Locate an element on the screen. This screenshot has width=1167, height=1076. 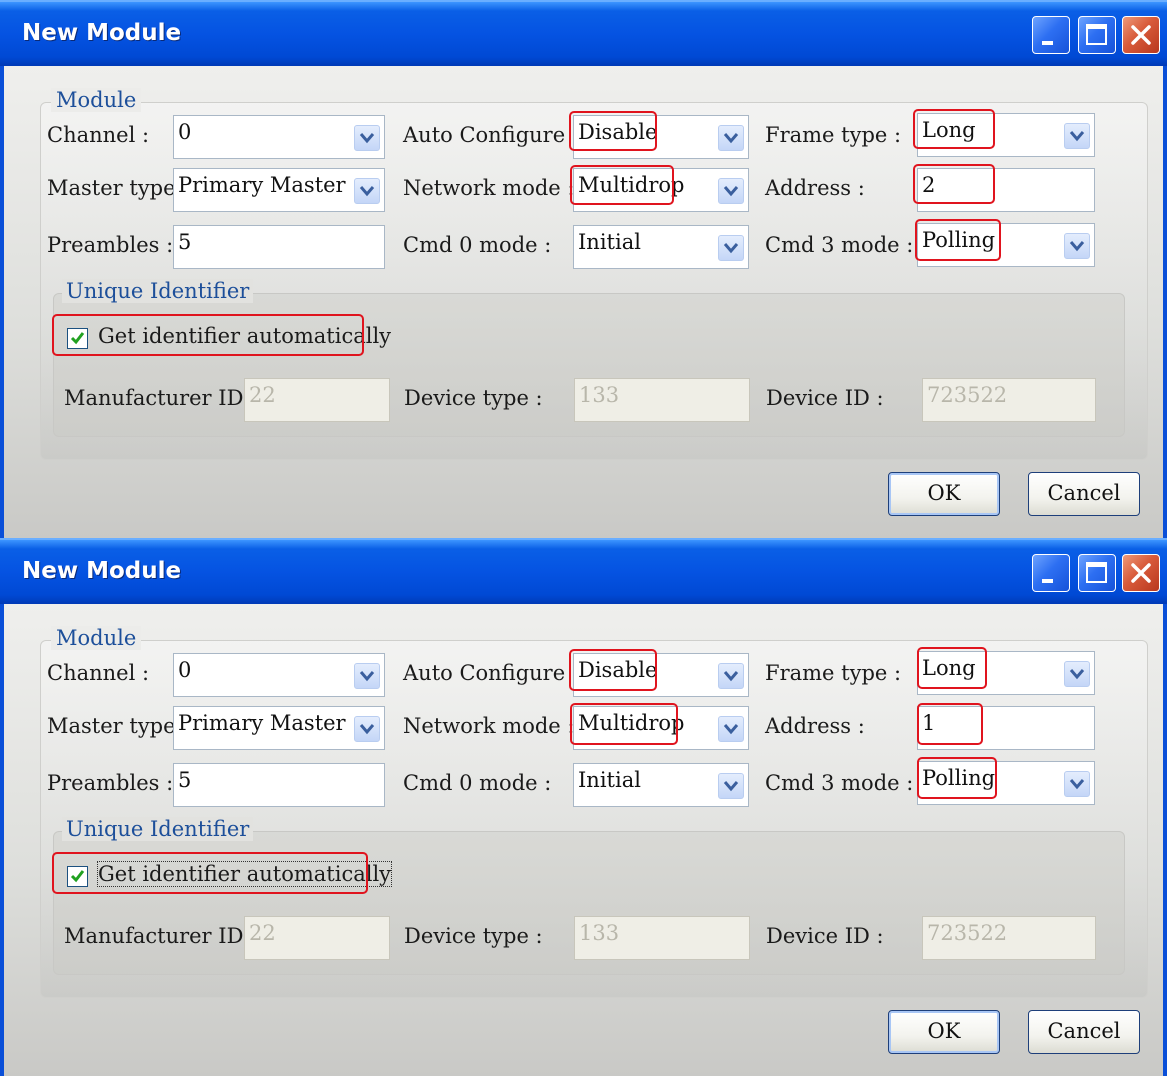
auto-configure-label: Auto Configure : is located at coordinates (491, 673).